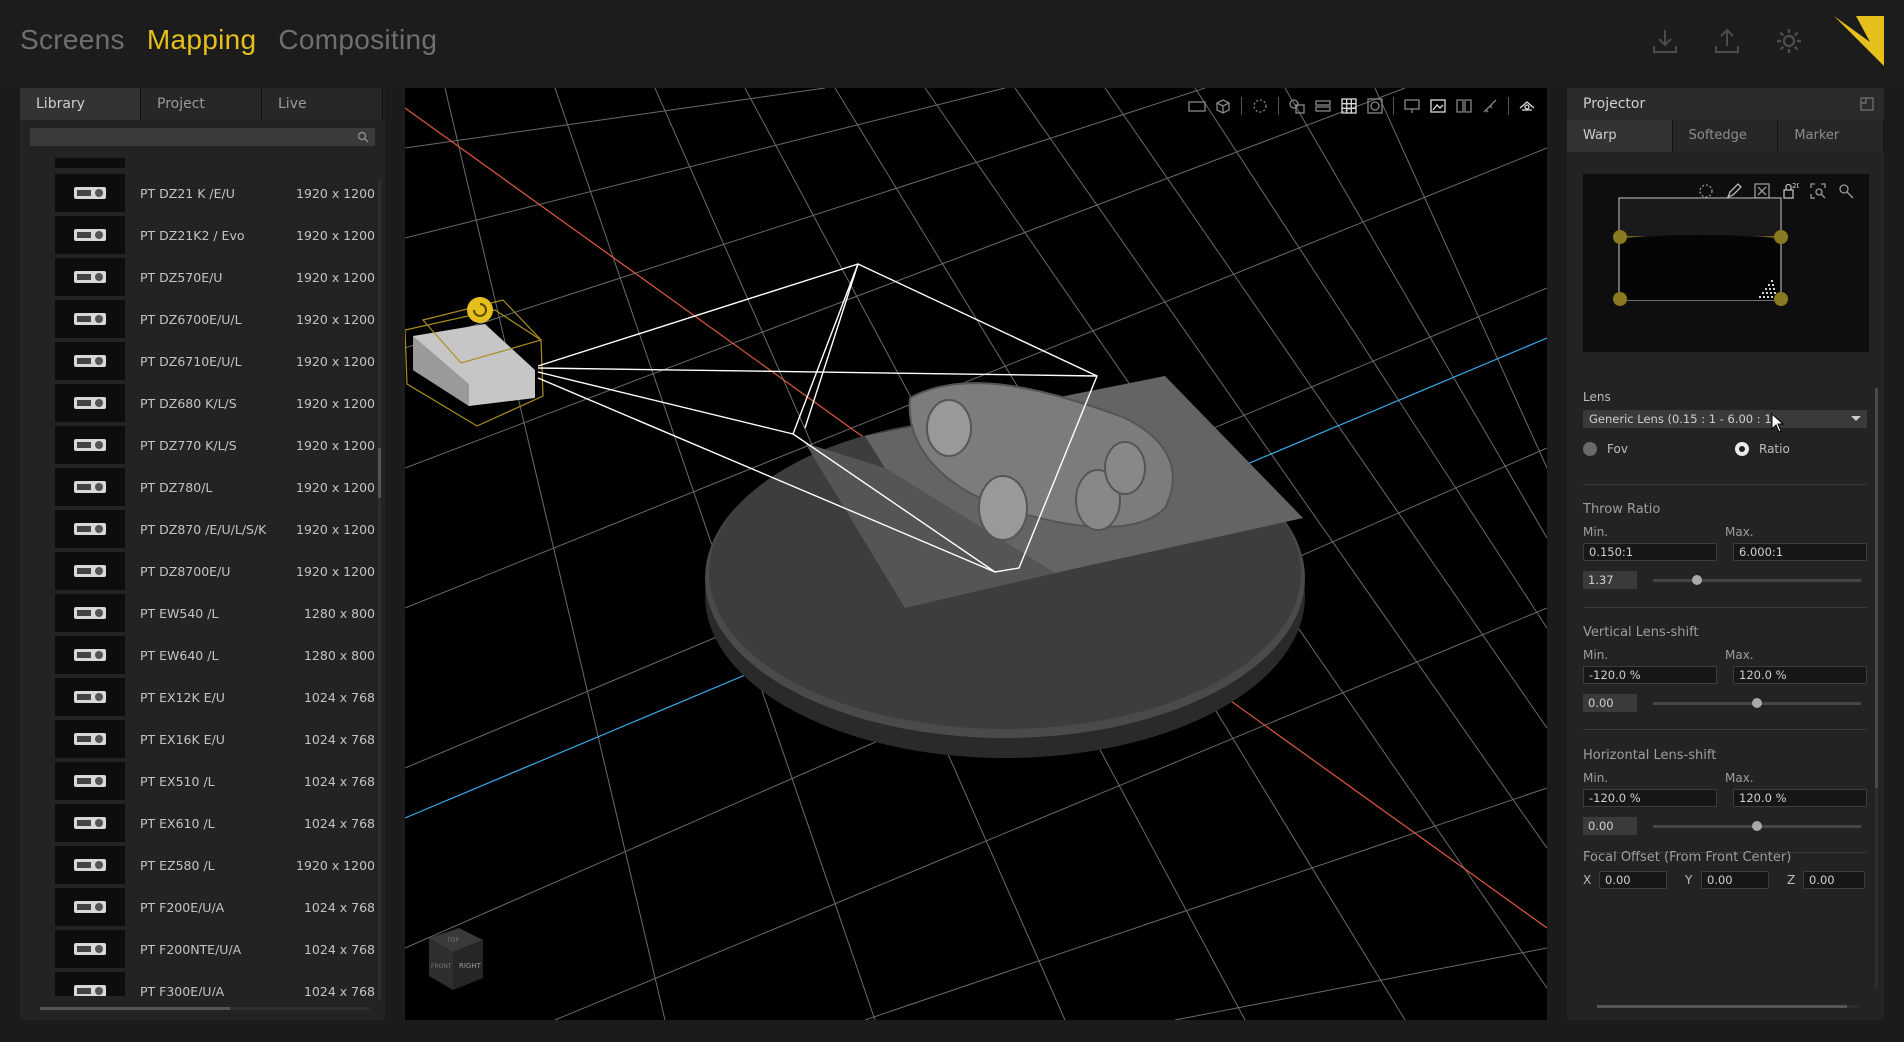 The image size is (1904, 1042). Describe the element at coordinates (1297, 106) in the screenshot. I see `objects-icon` at that location.